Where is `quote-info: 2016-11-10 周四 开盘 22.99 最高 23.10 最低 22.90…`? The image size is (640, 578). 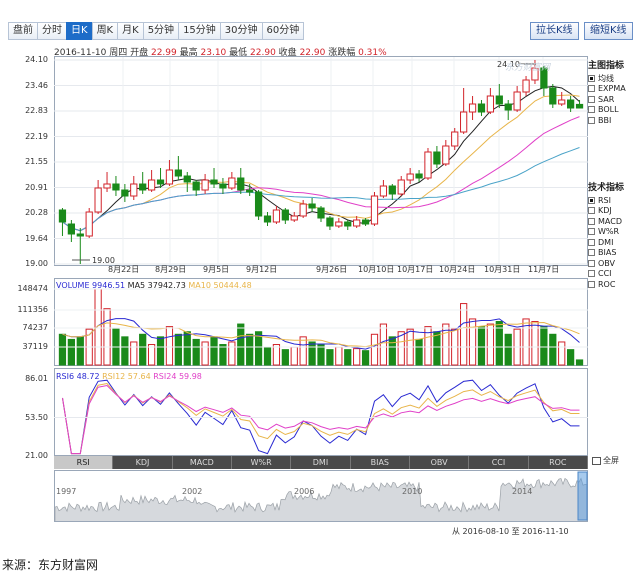 quote-info: 2016-11-10 周四 开盘 22.99 最高 23.10 最低 22.90… is located at coordinates (220, 51).